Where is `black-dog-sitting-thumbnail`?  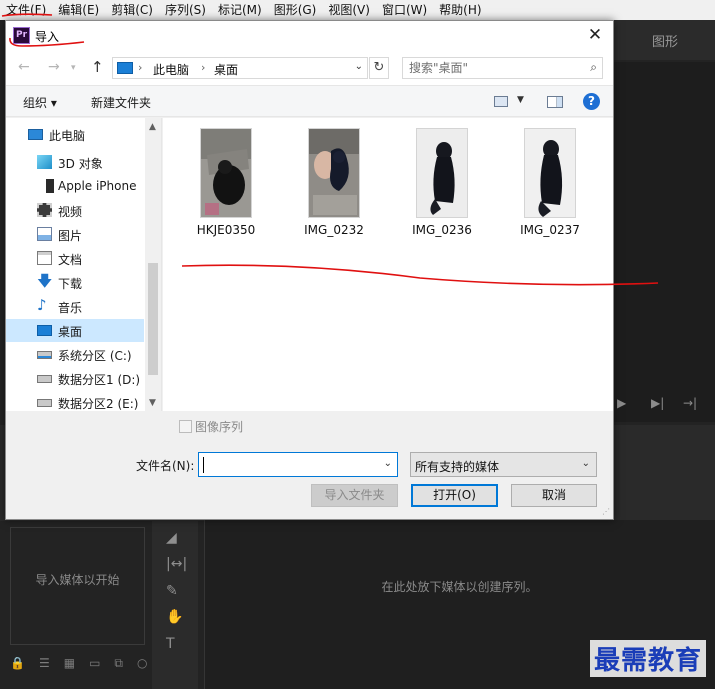
black-dog-sitting-thumbnail is located at coordinates (442, 173).